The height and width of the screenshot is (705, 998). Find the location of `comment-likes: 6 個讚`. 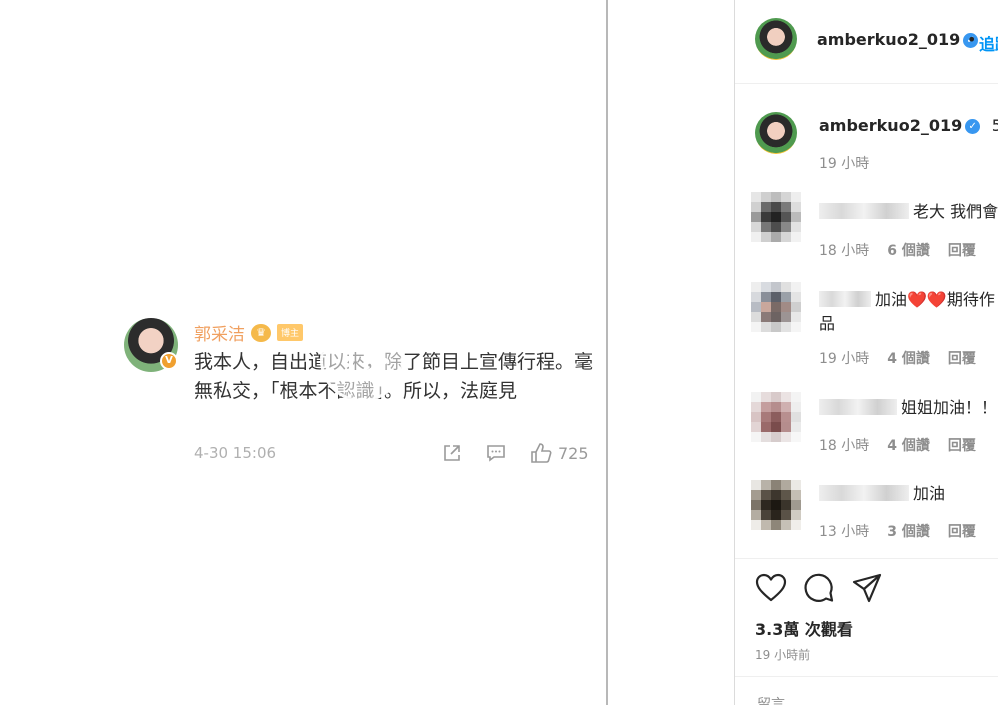

comment-likes: 6 個讚 is located at coordinates (908, 251).